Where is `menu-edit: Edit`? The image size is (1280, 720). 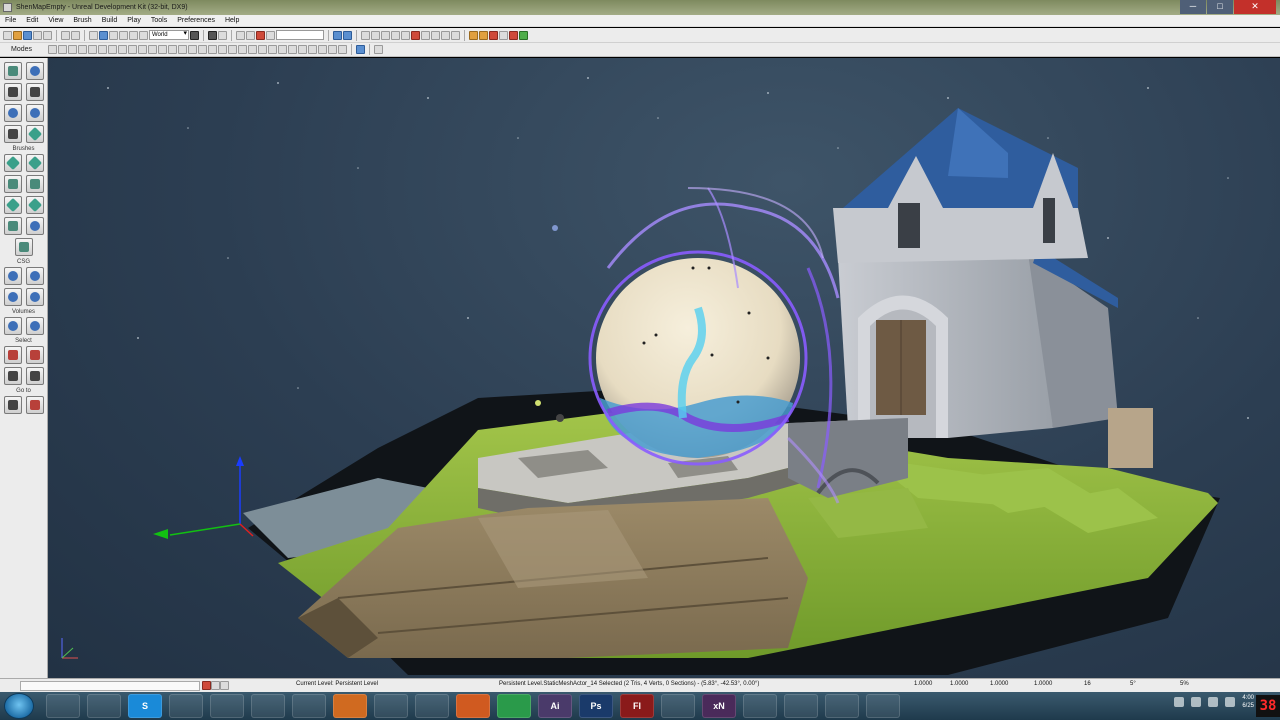
menu-edit: Edit is located at coordinates (32, 20).